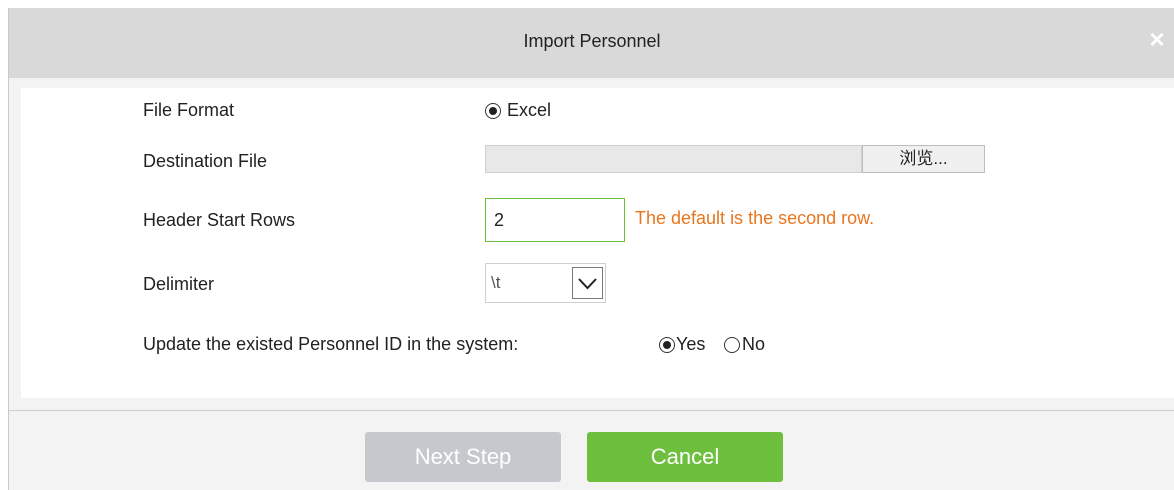  Describe the element at coordinates (732, 345) in the screenshot. I see `update-no-radio` at that location.